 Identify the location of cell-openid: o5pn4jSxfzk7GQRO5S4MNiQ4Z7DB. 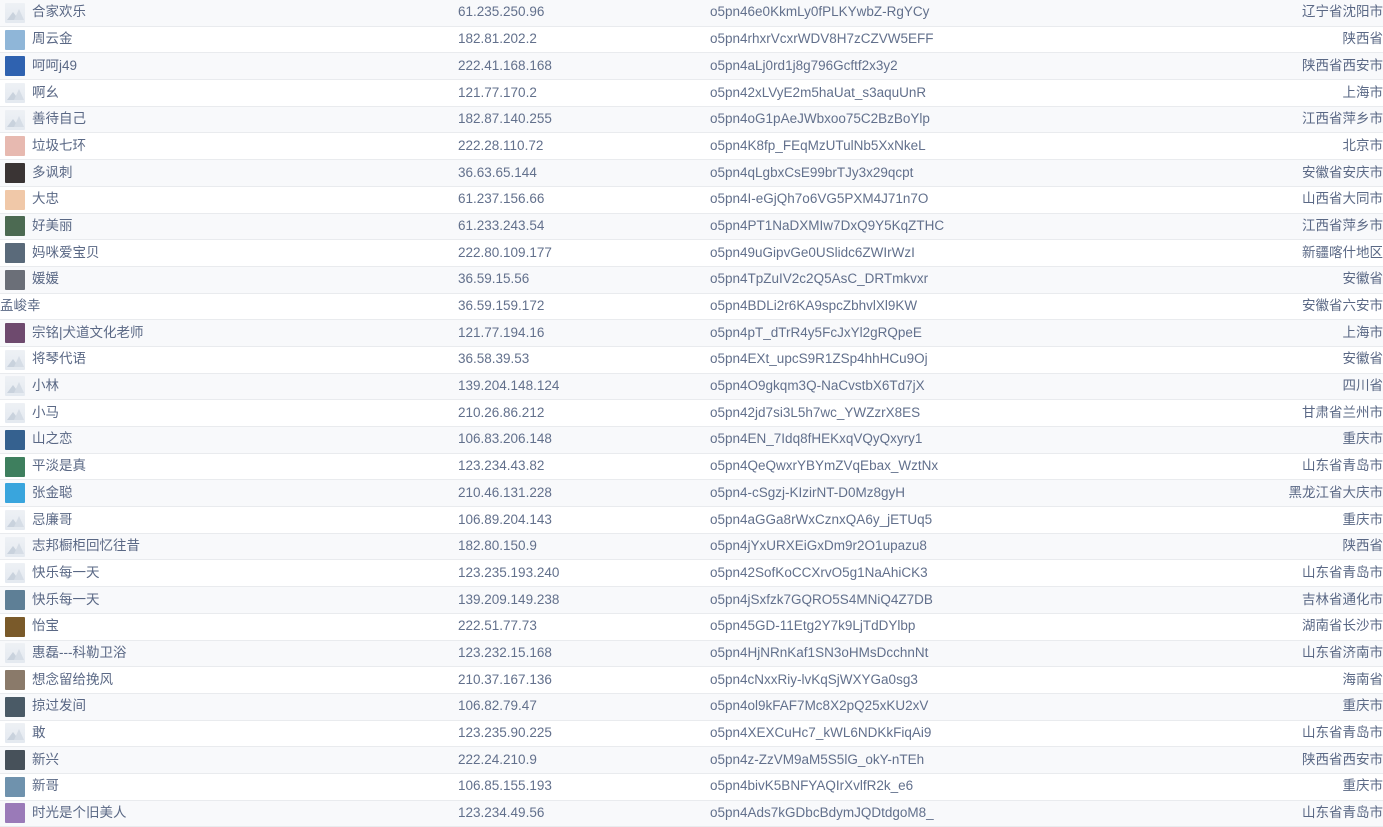
(986, 600).